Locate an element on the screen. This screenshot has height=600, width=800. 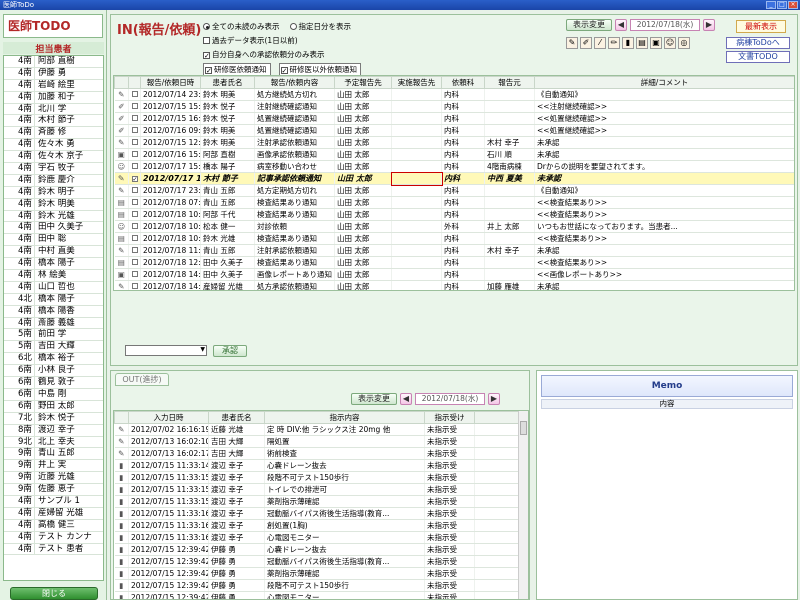
out-table-row: ▮ 2012/07/15 12:39:42 伊藤 勇 心嚢ドレーン抜去 未指示受 is located at coordinates (317, 549).